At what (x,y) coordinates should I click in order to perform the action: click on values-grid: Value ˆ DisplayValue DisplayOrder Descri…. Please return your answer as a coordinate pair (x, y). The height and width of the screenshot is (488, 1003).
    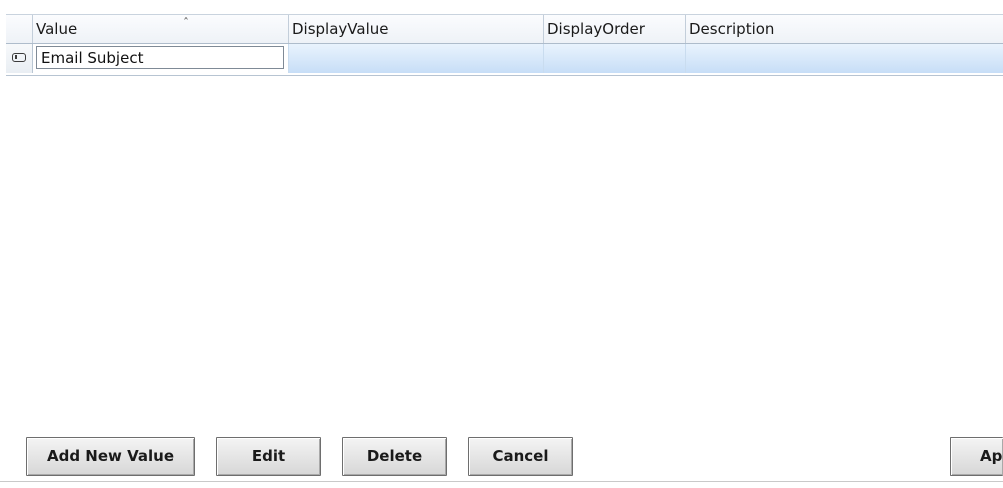
    Looking at the image, I should click on (504, 45).